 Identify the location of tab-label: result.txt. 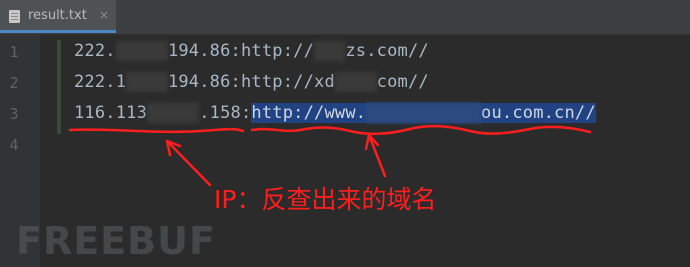
(57, 15).